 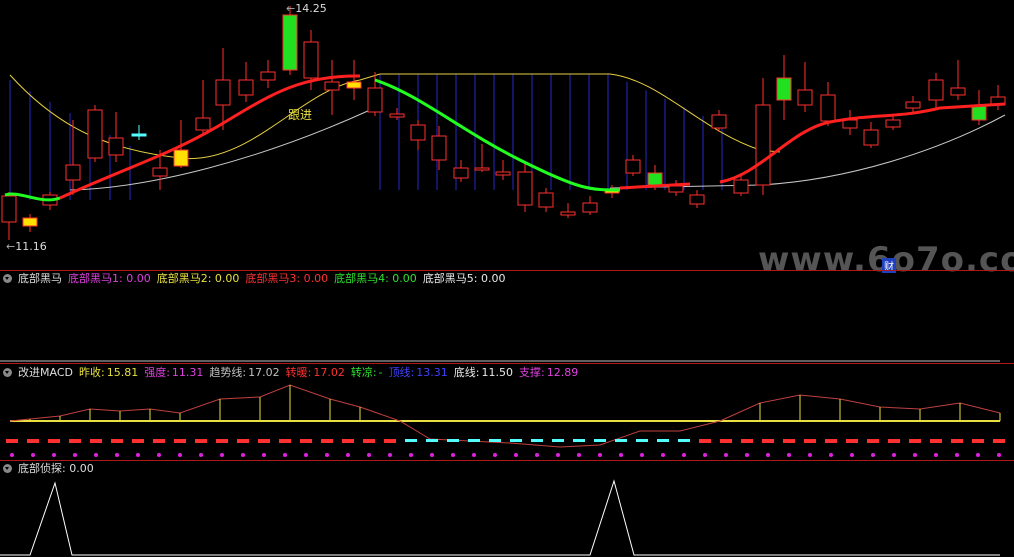 What do you see at coordinates (228, 372) in the screenshot?
I see `macd-field-label: 趋势线:` at bounding box center [228, 372].